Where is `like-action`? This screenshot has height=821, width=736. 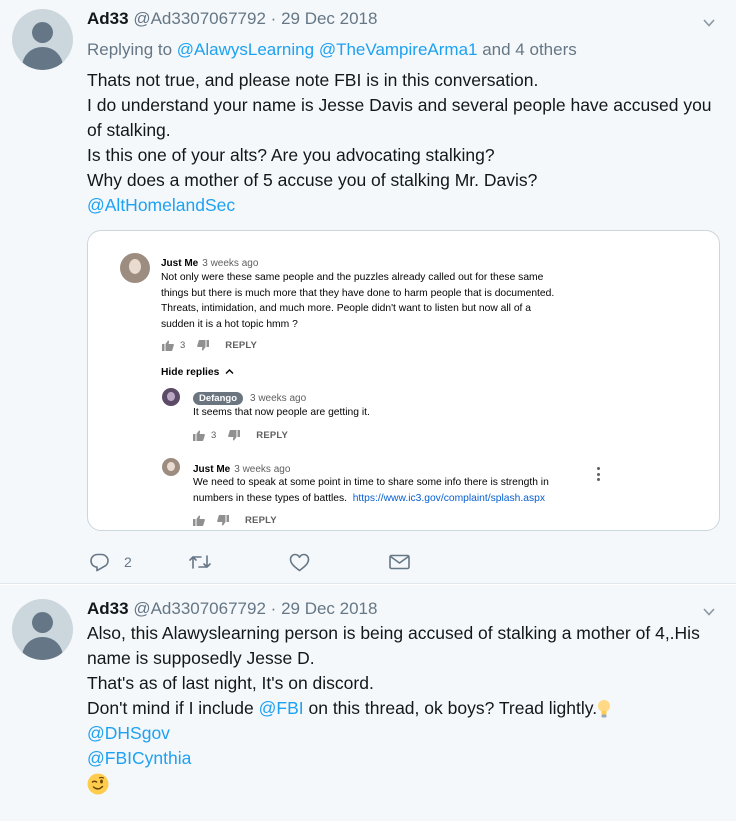 like-action is located at coordinates (299, 562).